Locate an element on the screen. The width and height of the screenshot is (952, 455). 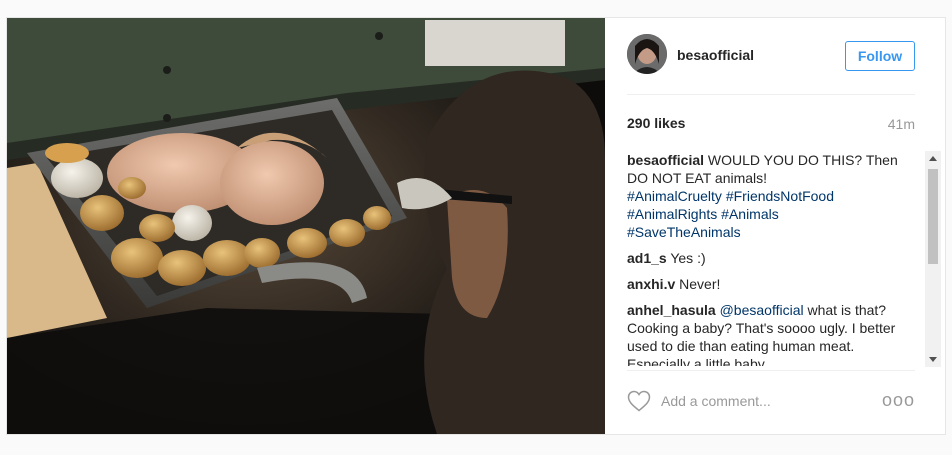
post-footer: ooo is located at coordinates (771, 402).